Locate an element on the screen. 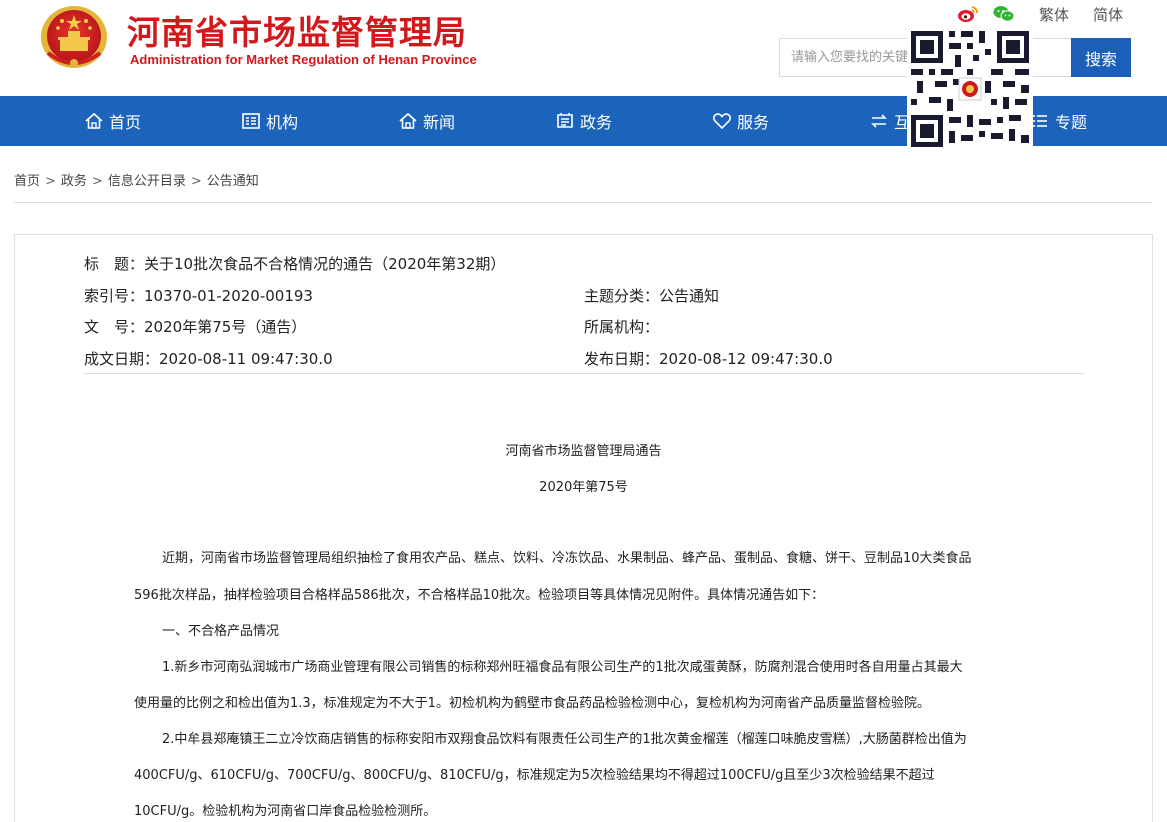 This screenshot has height=822, width=1167. meta-index: 索引号：10370-01-2020-00193 is located at coordinates (198, 295).